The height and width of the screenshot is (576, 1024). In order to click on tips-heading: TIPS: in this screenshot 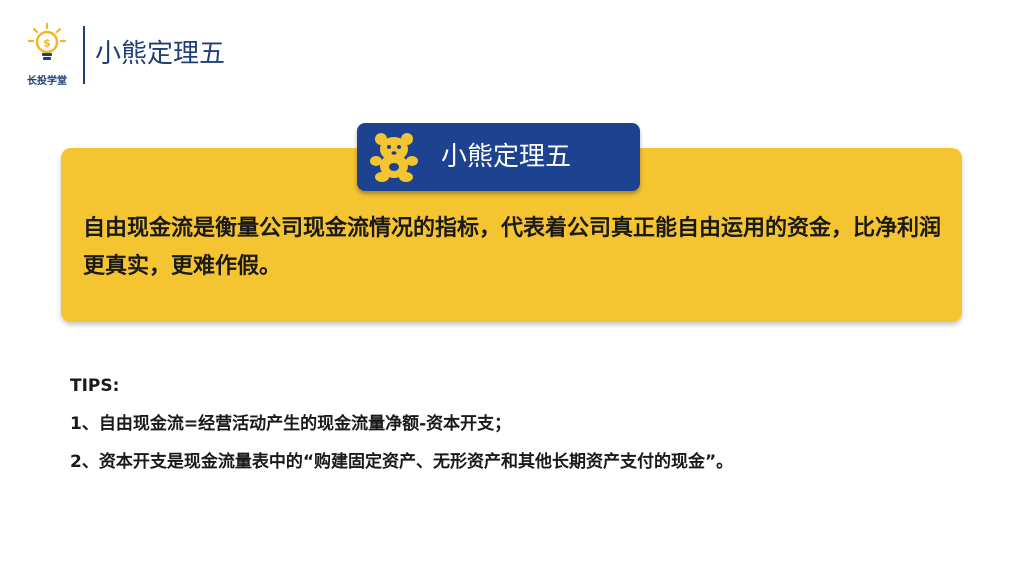, I will do `click(95, 386)`.